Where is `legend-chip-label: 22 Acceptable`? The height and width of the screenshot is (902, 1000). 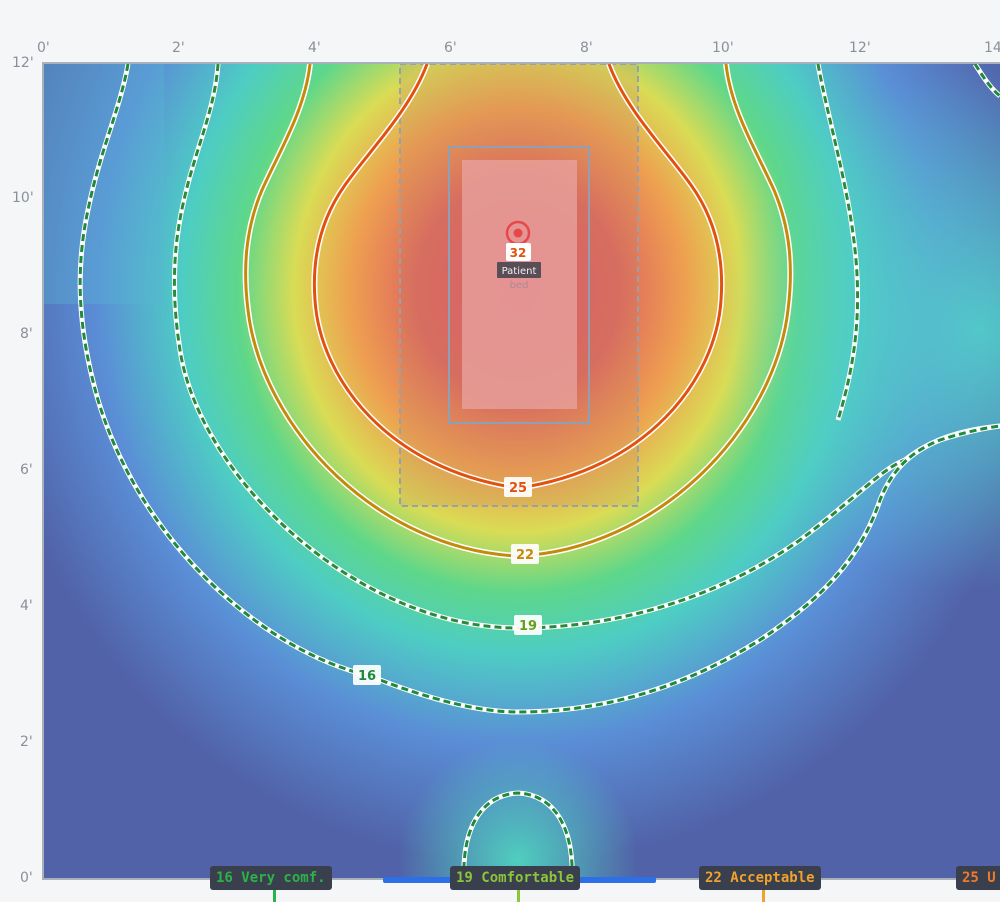
legend-chip-label: 22 Acceptable is located at coordinates (760, 878).